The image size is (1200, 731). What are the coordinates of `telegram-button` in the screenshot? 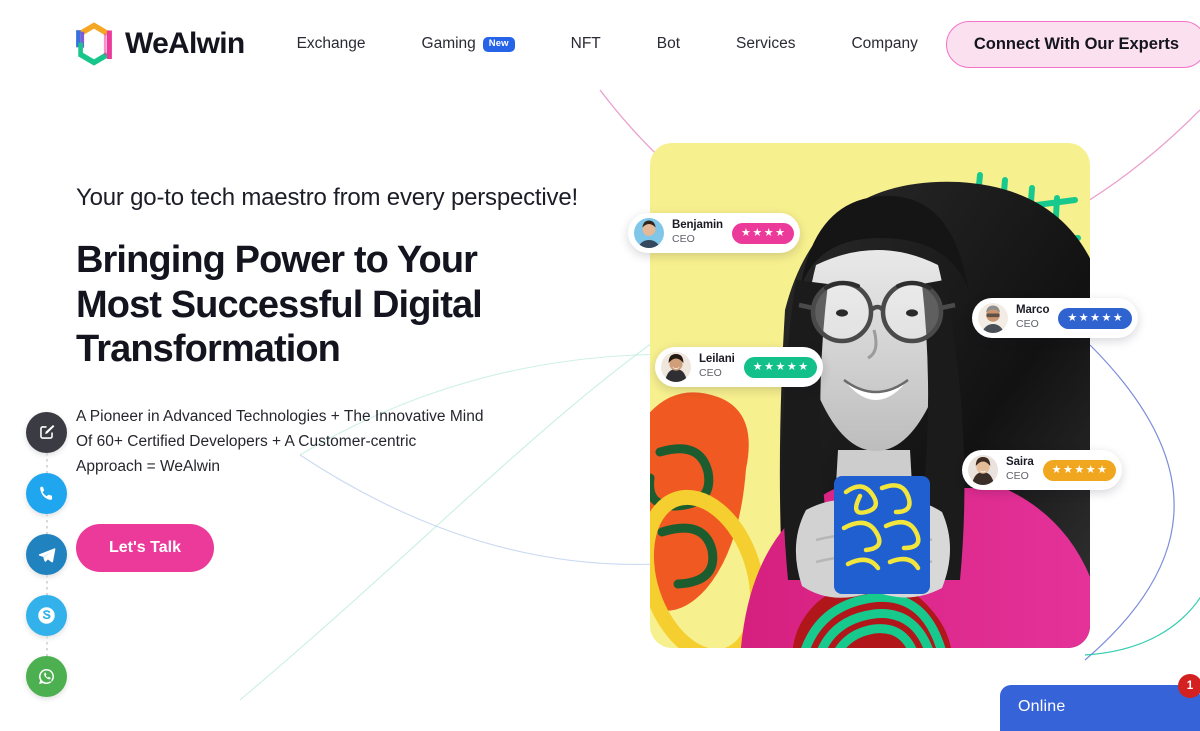 It's located at (46, 554).